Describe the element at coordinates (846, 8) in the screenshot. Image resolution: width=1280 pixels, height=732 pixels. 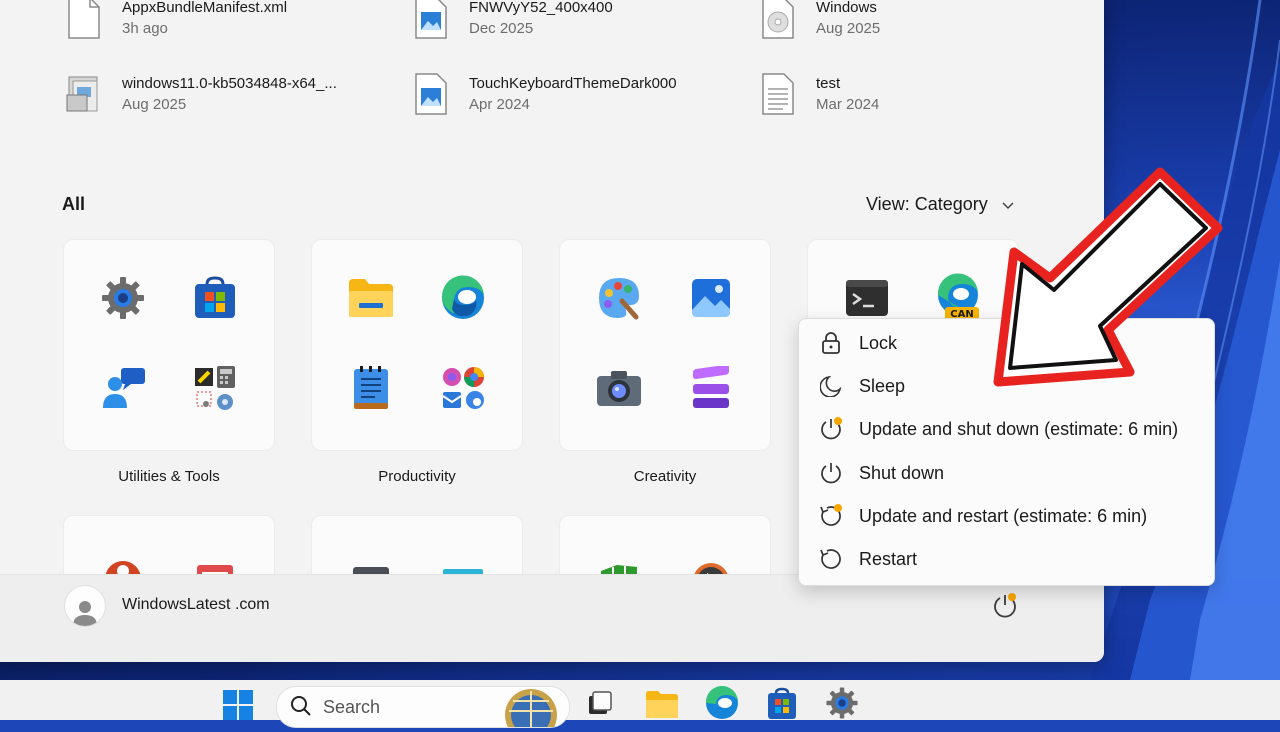
I see `file-name: Windows` at that location.